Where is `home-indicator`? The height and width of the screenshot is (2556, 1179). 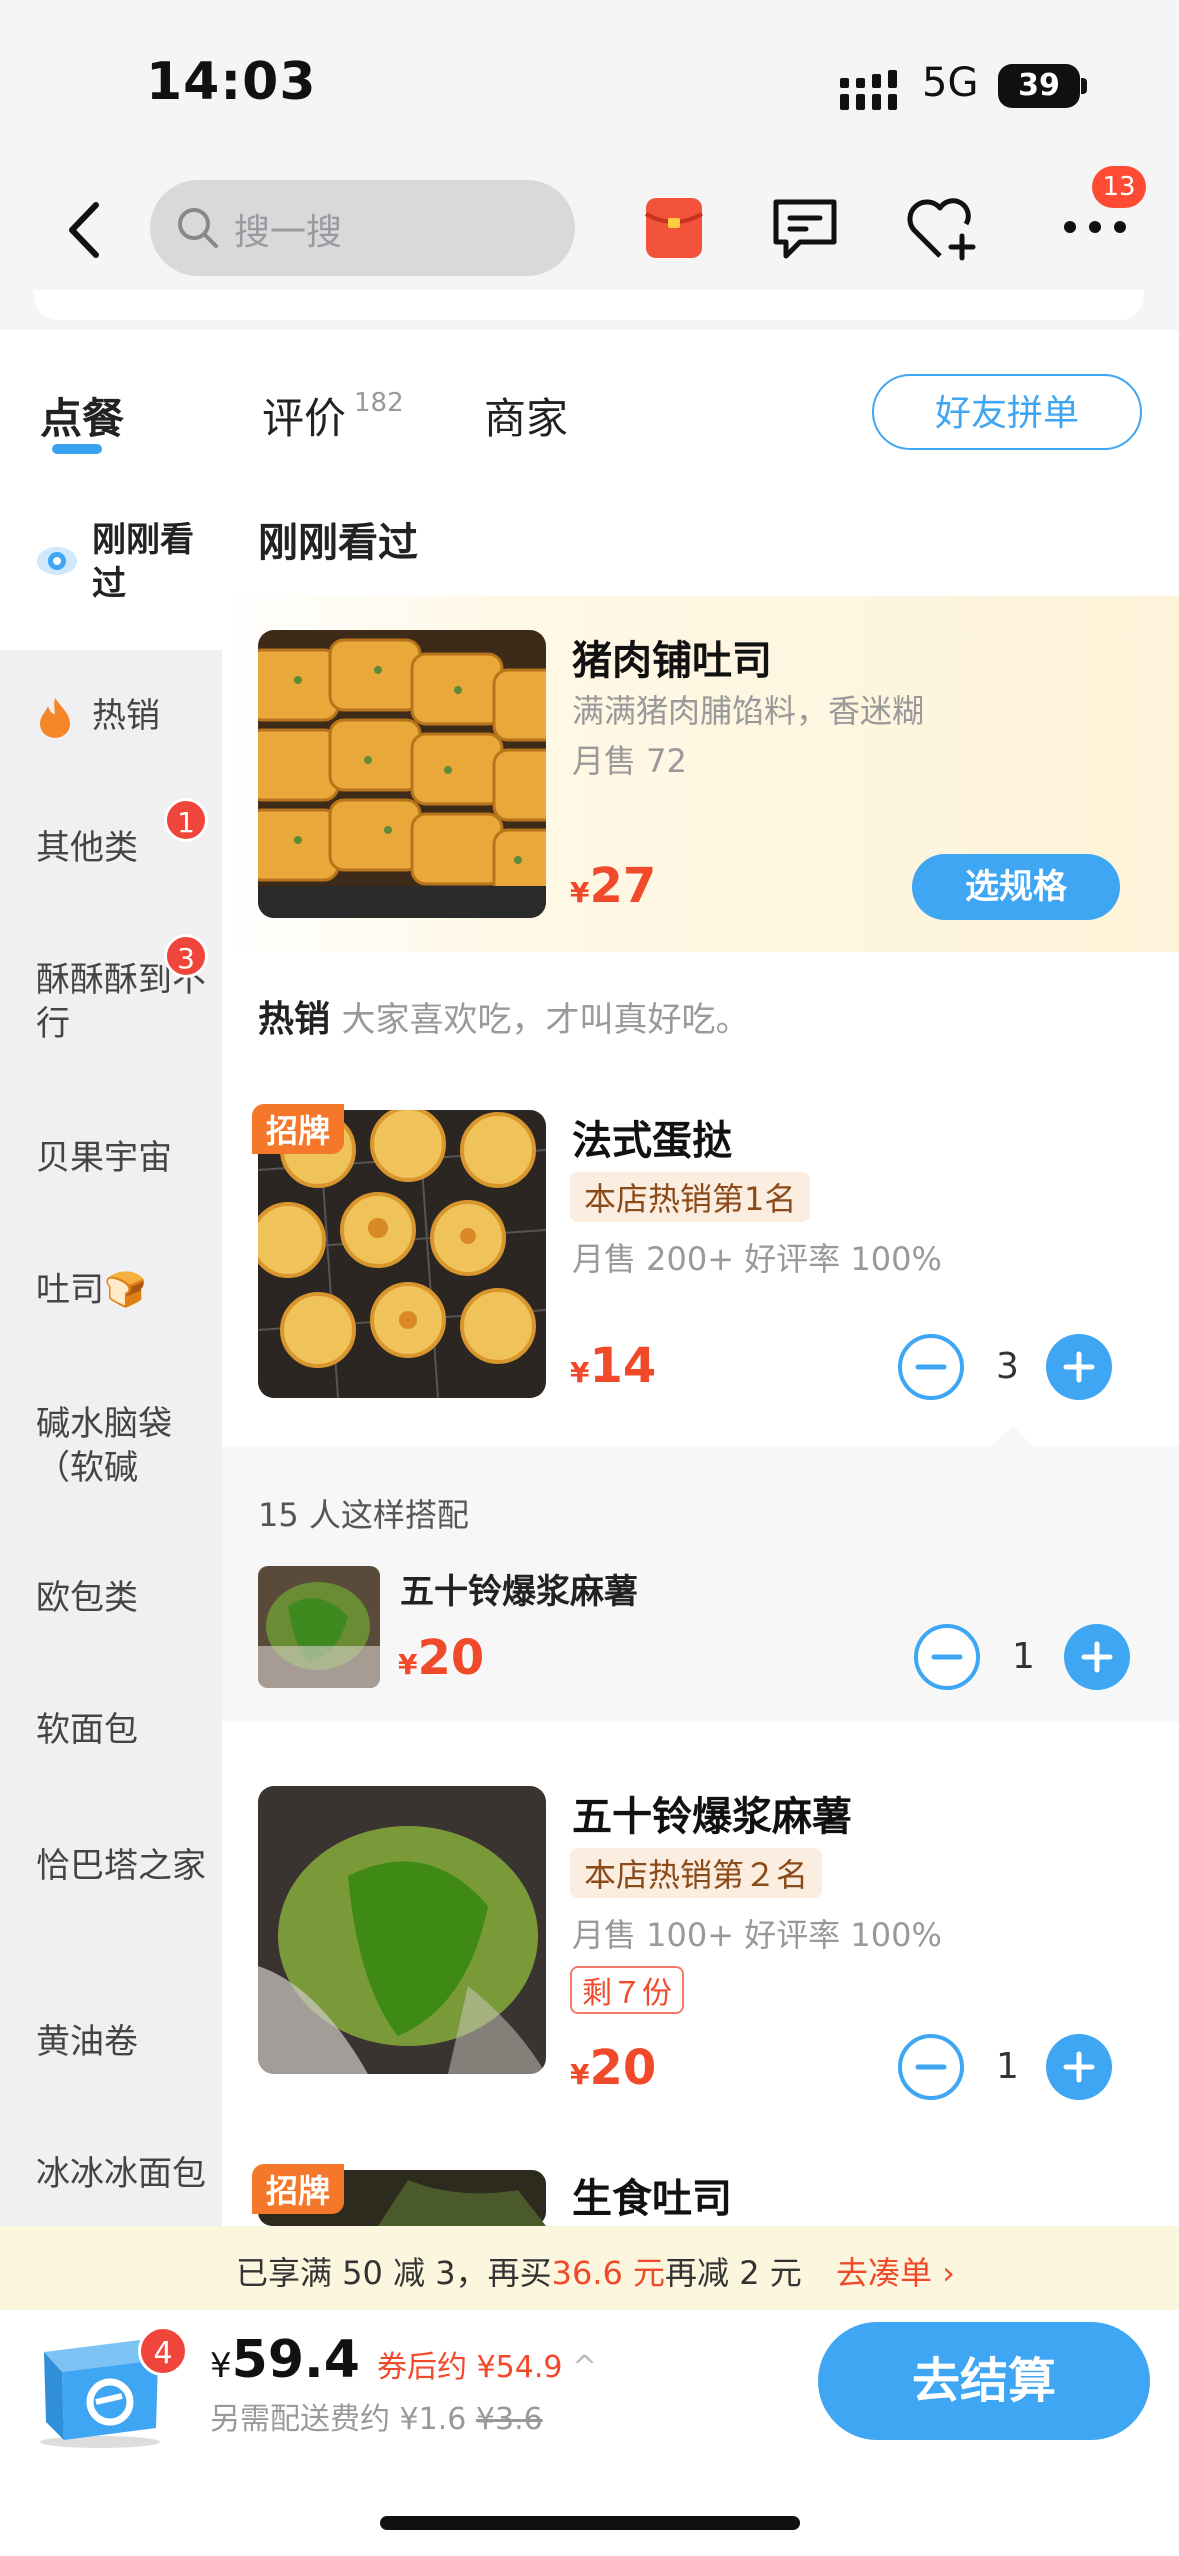 home-indicator is located at coordinates (590, 2523).